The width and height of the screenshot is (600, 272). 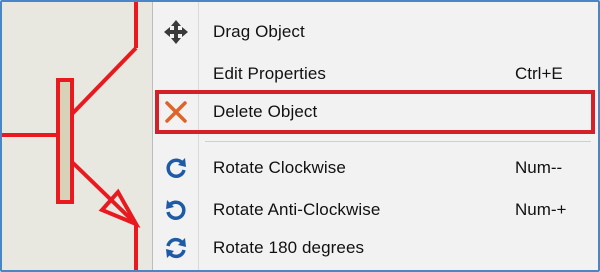 I want to click on delete-x-icon, so click(x=176, y=112).